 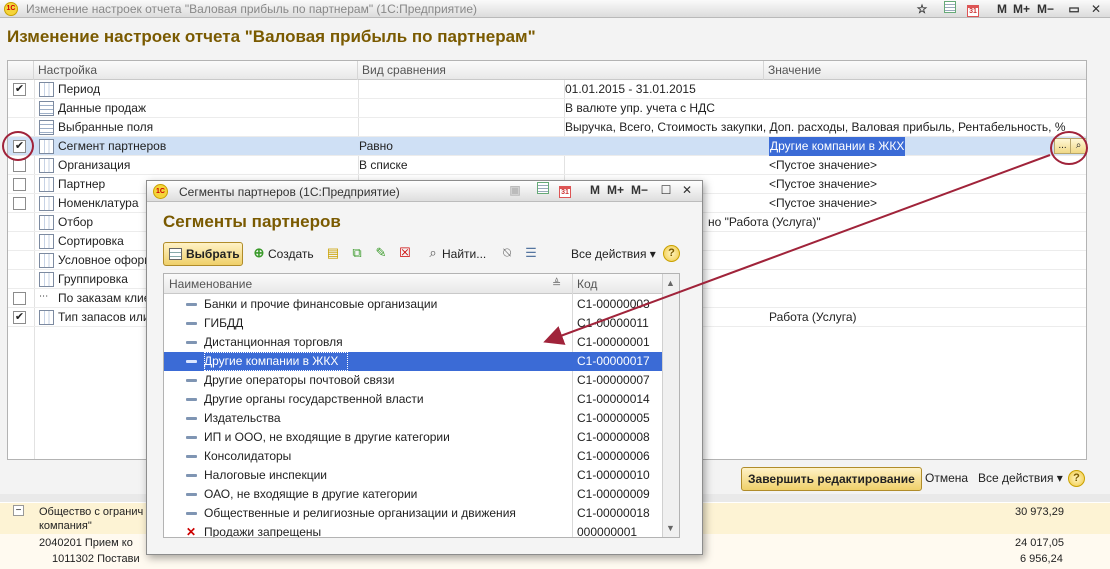 I want to click on list-item: Другие компании в ЖКХ С1-00000017, so click(x=413, y=361).